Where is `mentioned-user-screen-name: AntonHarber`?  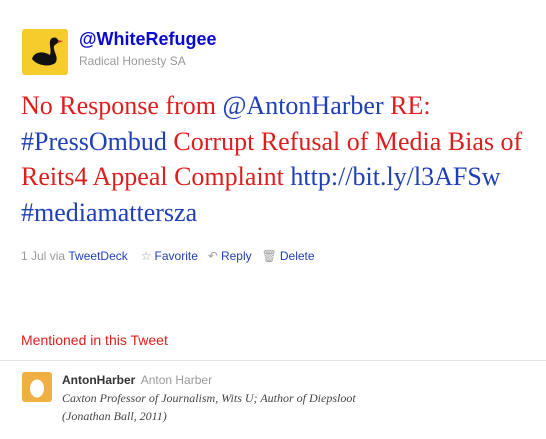 mentioned-user-screen-name: AntonHarber is located at coordinates (98, 380).